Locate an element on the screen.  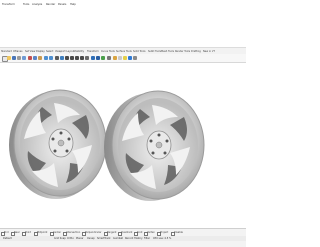
tab-set-view: Set View is located at coordinates (30, 51).